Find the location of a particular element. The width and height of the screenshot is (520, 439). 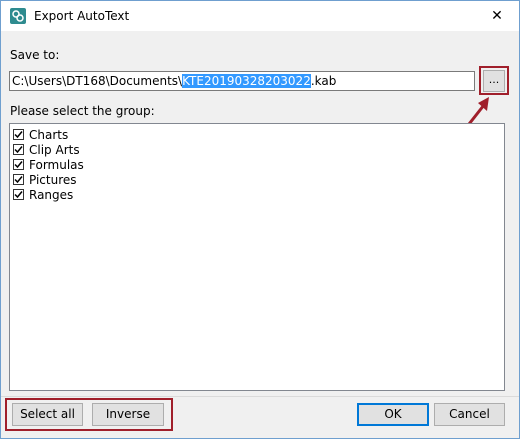

selection-buttons-highlight-box is located at coordinates (89, 414).